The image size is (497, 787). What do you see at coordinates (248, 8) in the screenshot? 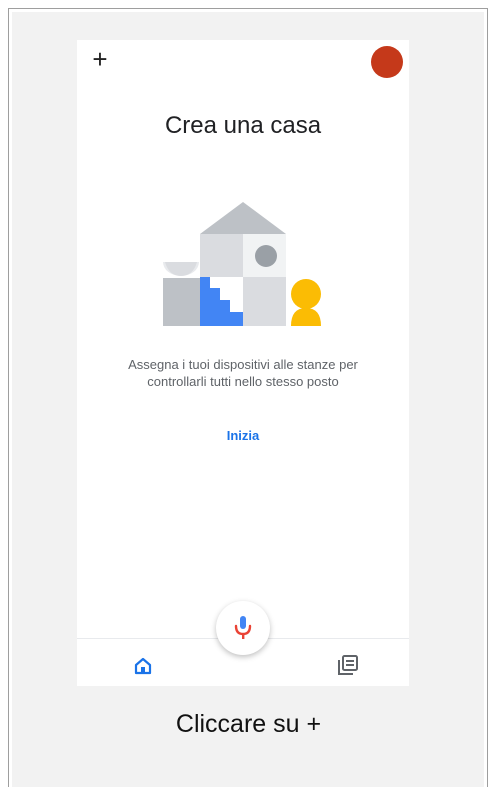
I see `frame-border-top` at bounding box center [248, 8].